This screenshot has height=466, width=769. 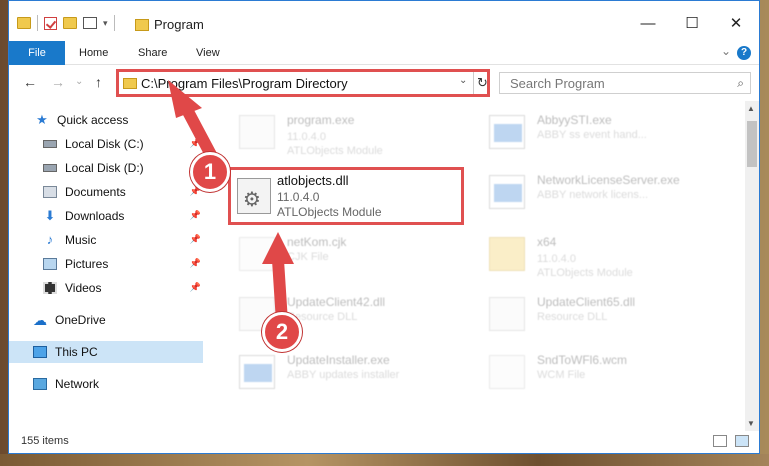 I want to click on file-name: NetworkLicenseServer.exe, so click(x=608, y=180).